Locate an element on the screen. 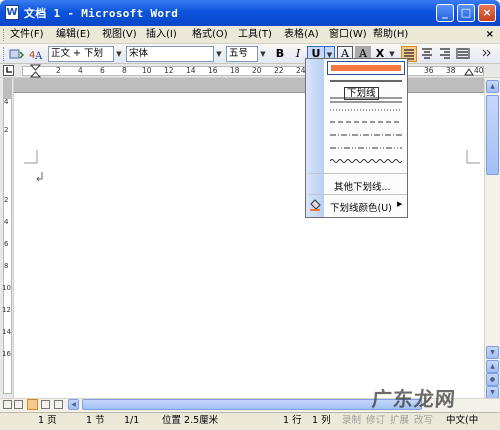  normal-view-icon is located at coordinates (7, 404).